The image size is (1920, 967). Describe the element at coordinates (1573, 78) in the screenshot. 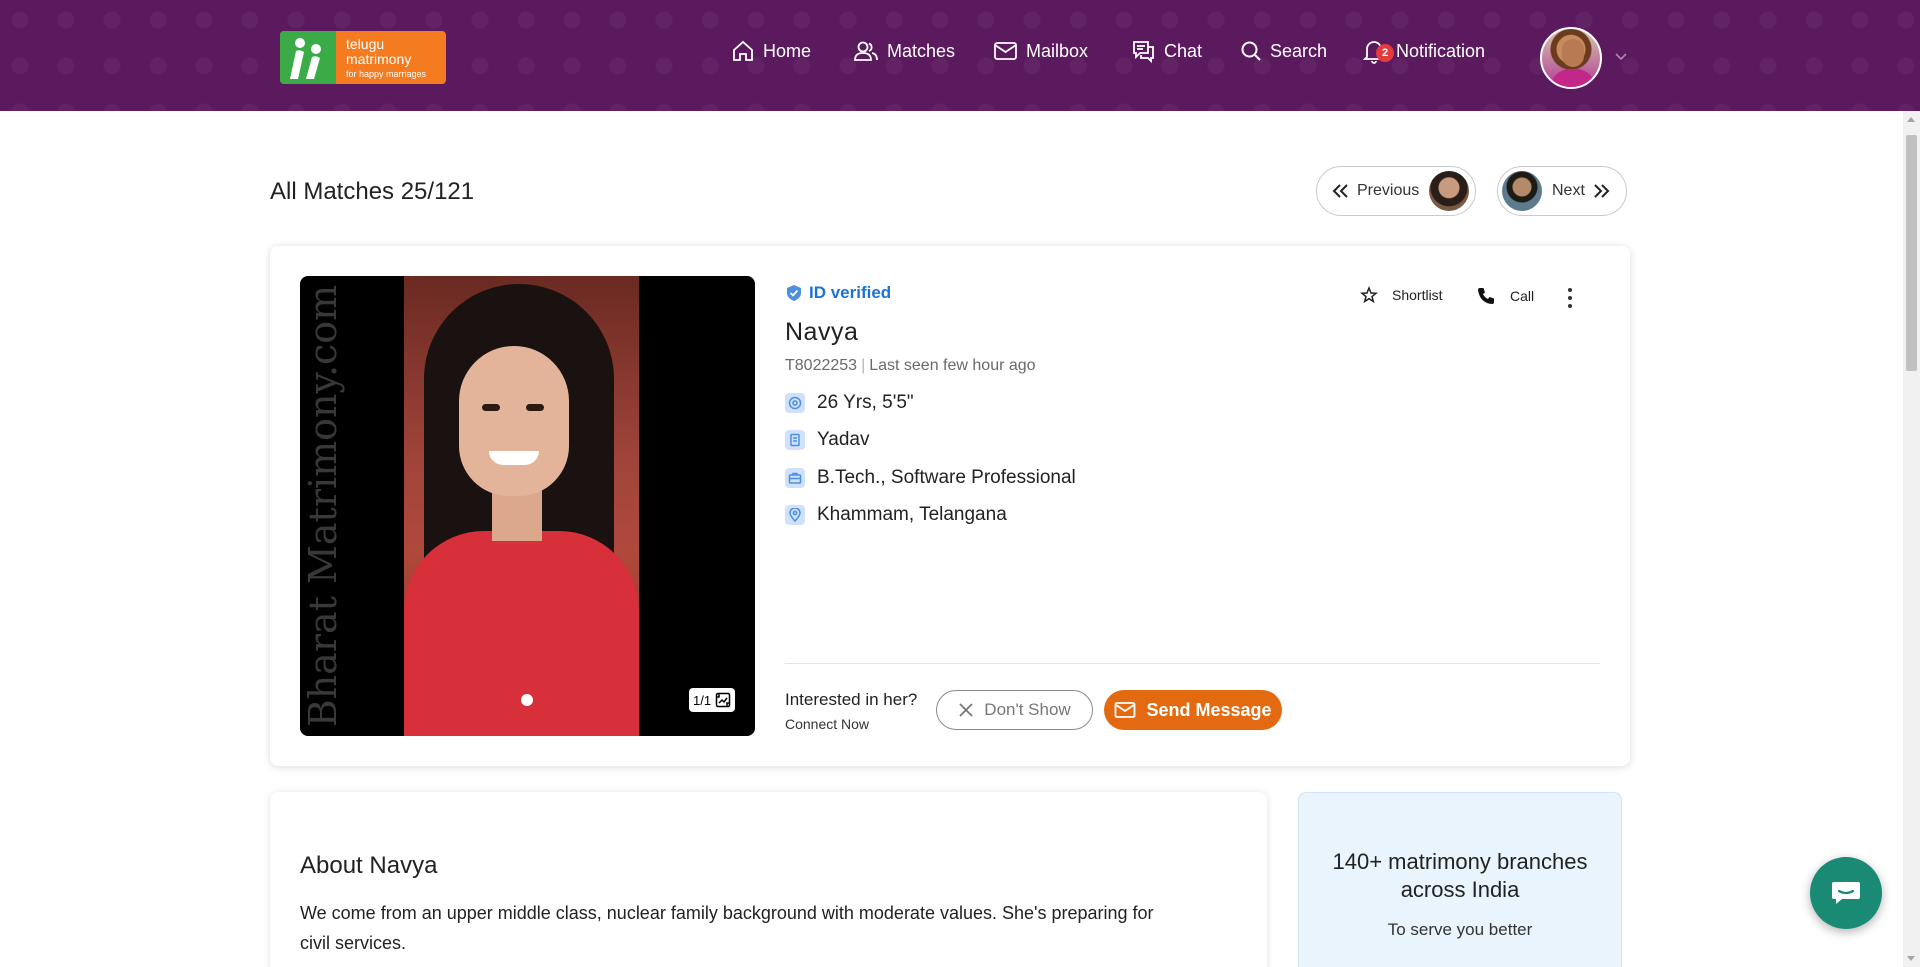

I see `avatar-shirt` at that location.